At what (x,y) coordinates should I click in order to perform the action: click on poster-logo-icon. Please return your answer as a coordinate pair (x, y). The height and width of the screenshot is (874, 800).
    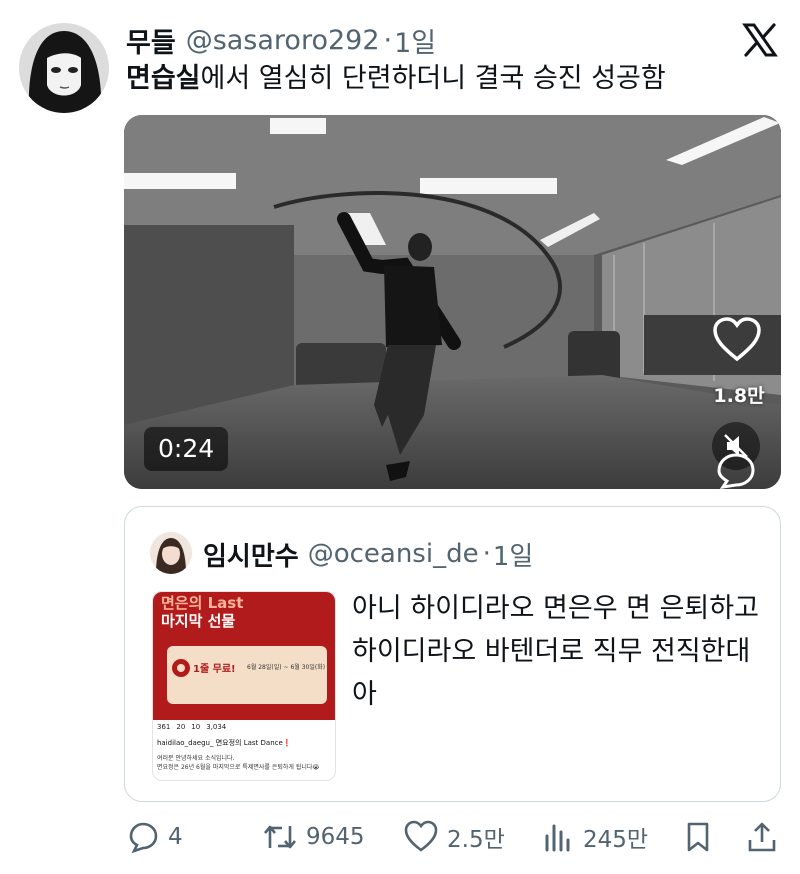
    Looking at the image, I should click on (181, 668).